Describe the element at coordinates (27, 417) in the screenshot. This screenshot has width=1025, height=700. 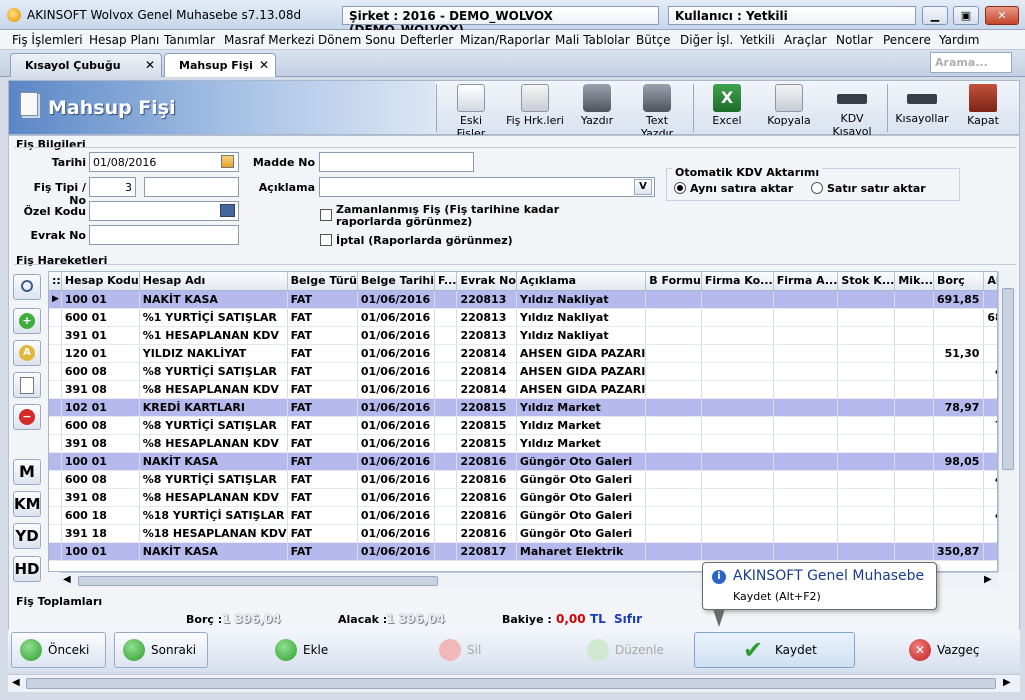
I see `delete-row-button: −` at that location.